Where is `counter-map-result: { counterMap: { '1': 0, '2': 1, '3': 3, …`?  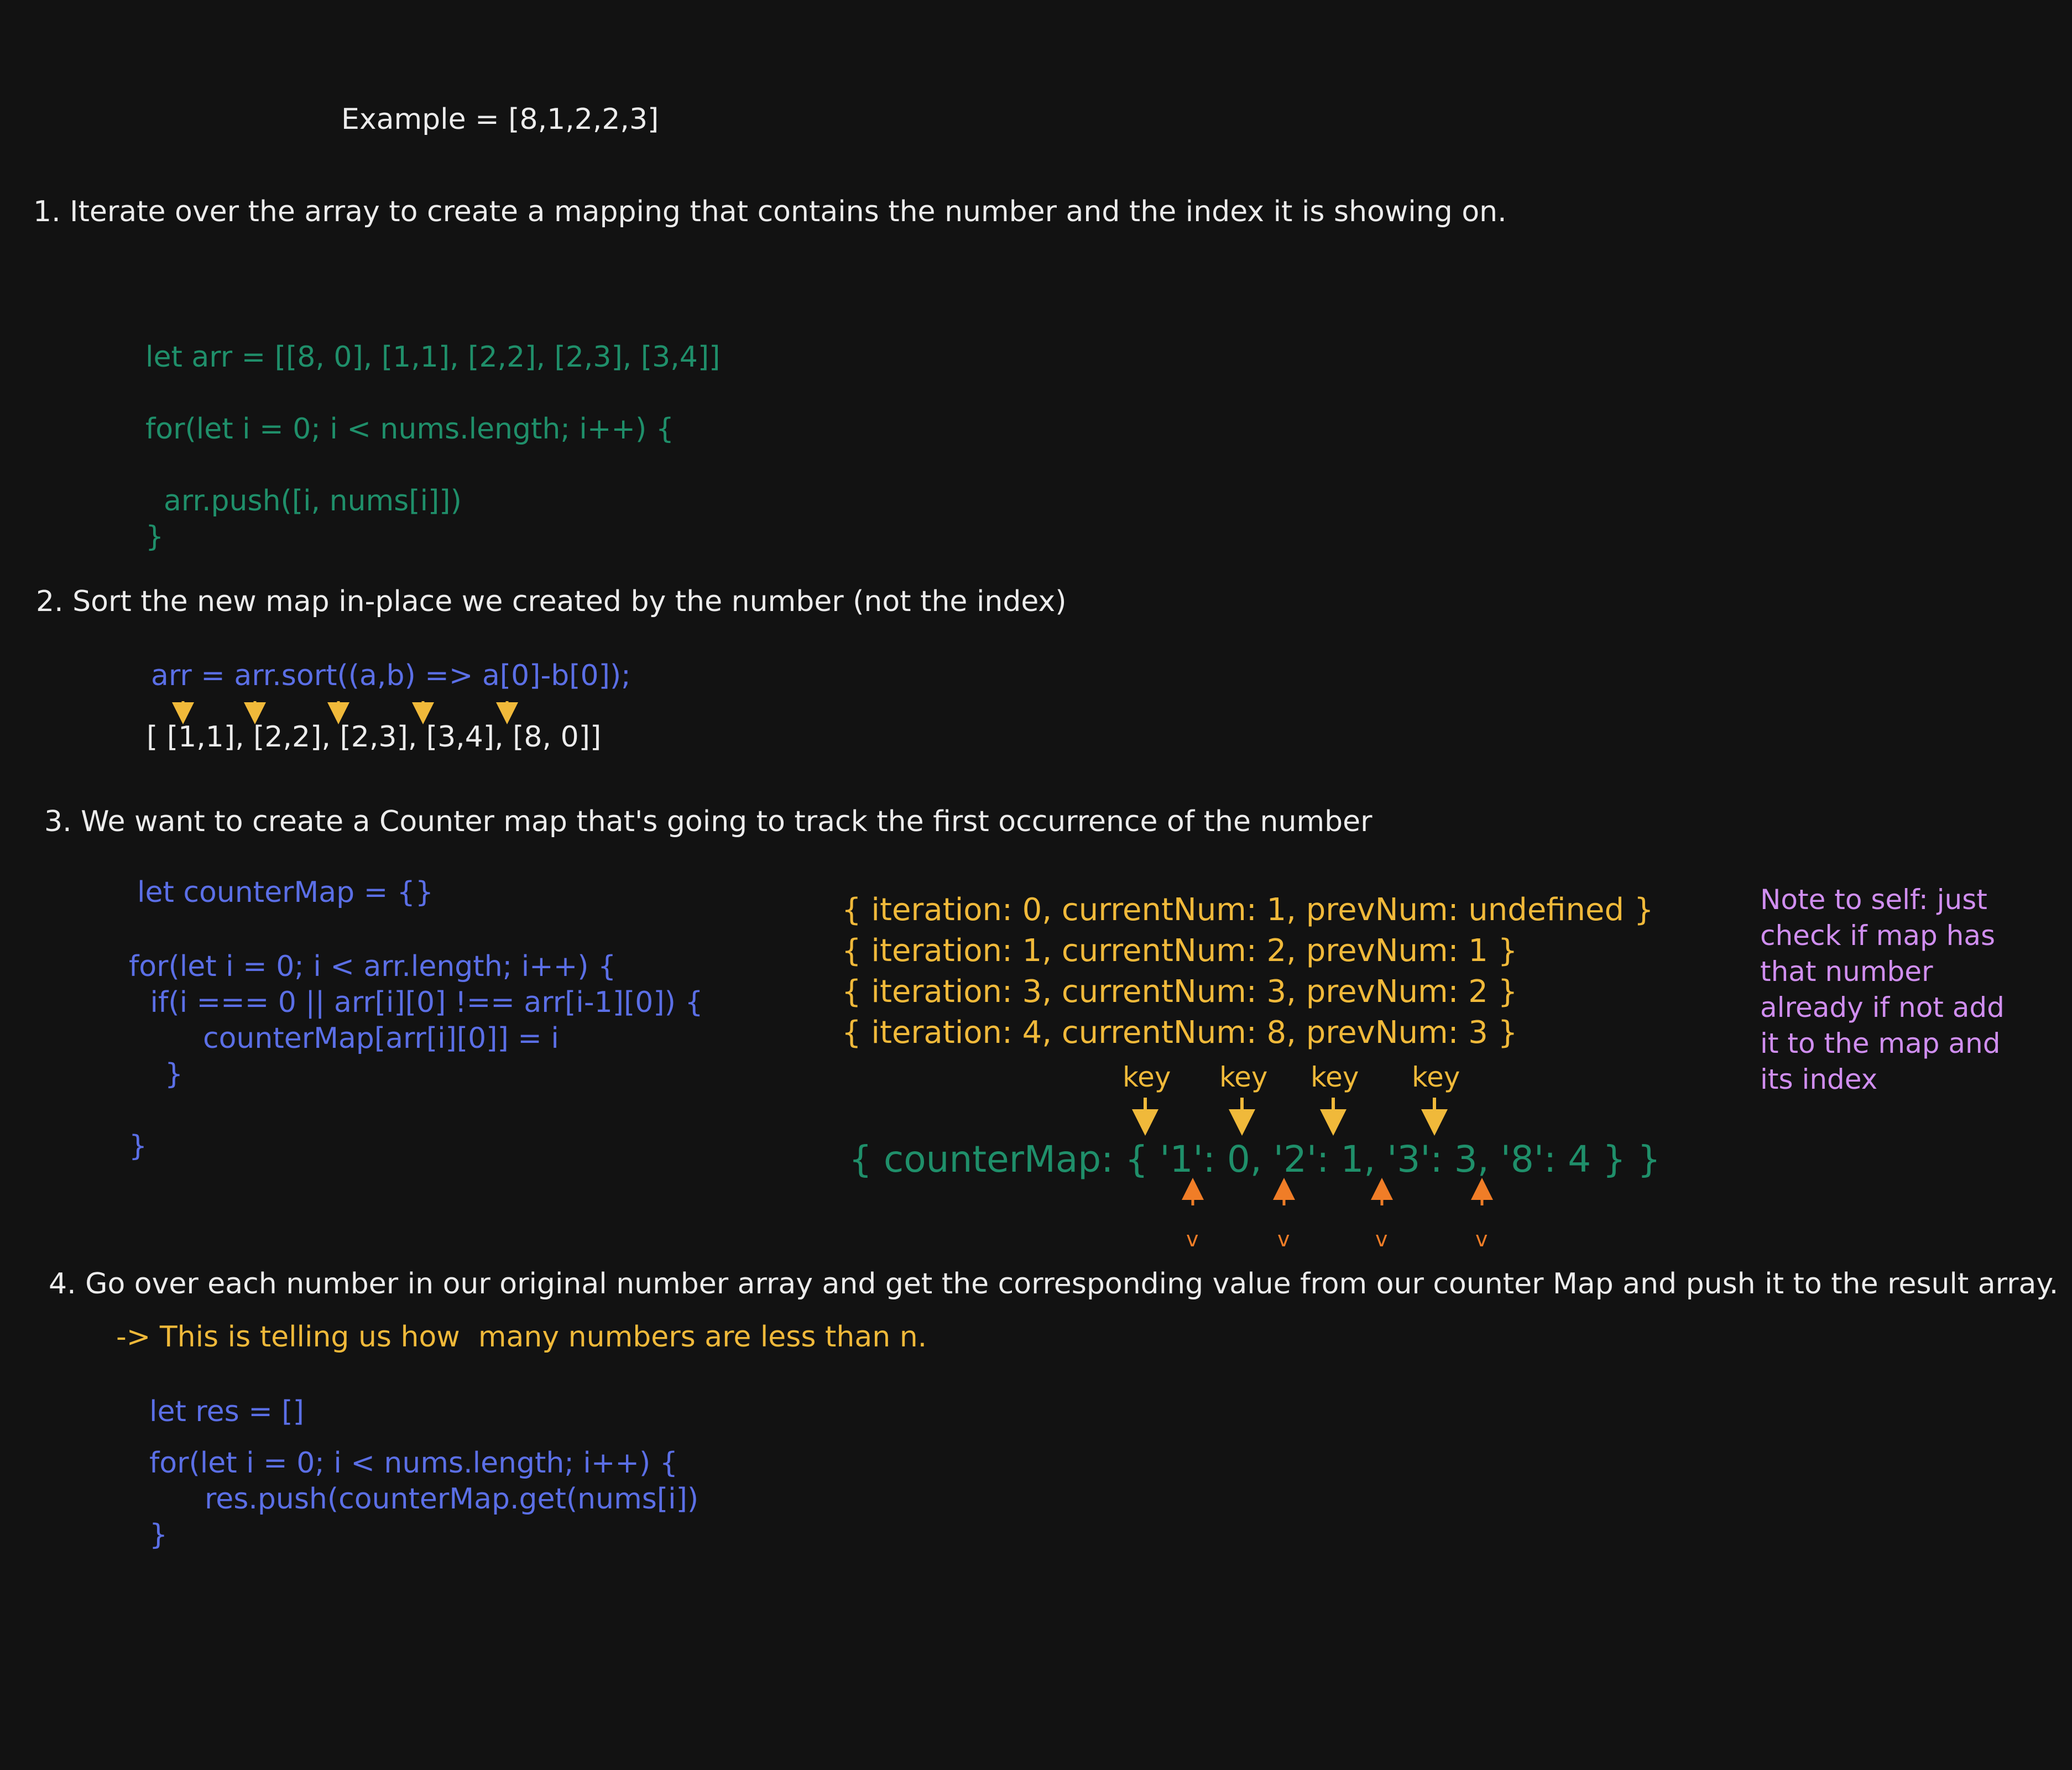 counter-map-result: { counterMap: { '1': 0, '2': 1, '3': 3, … is located at coordinates (1255, 1159).